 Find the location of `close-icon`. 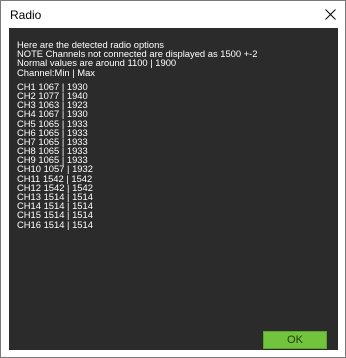

close-icon is located at coordinates (330, 14).